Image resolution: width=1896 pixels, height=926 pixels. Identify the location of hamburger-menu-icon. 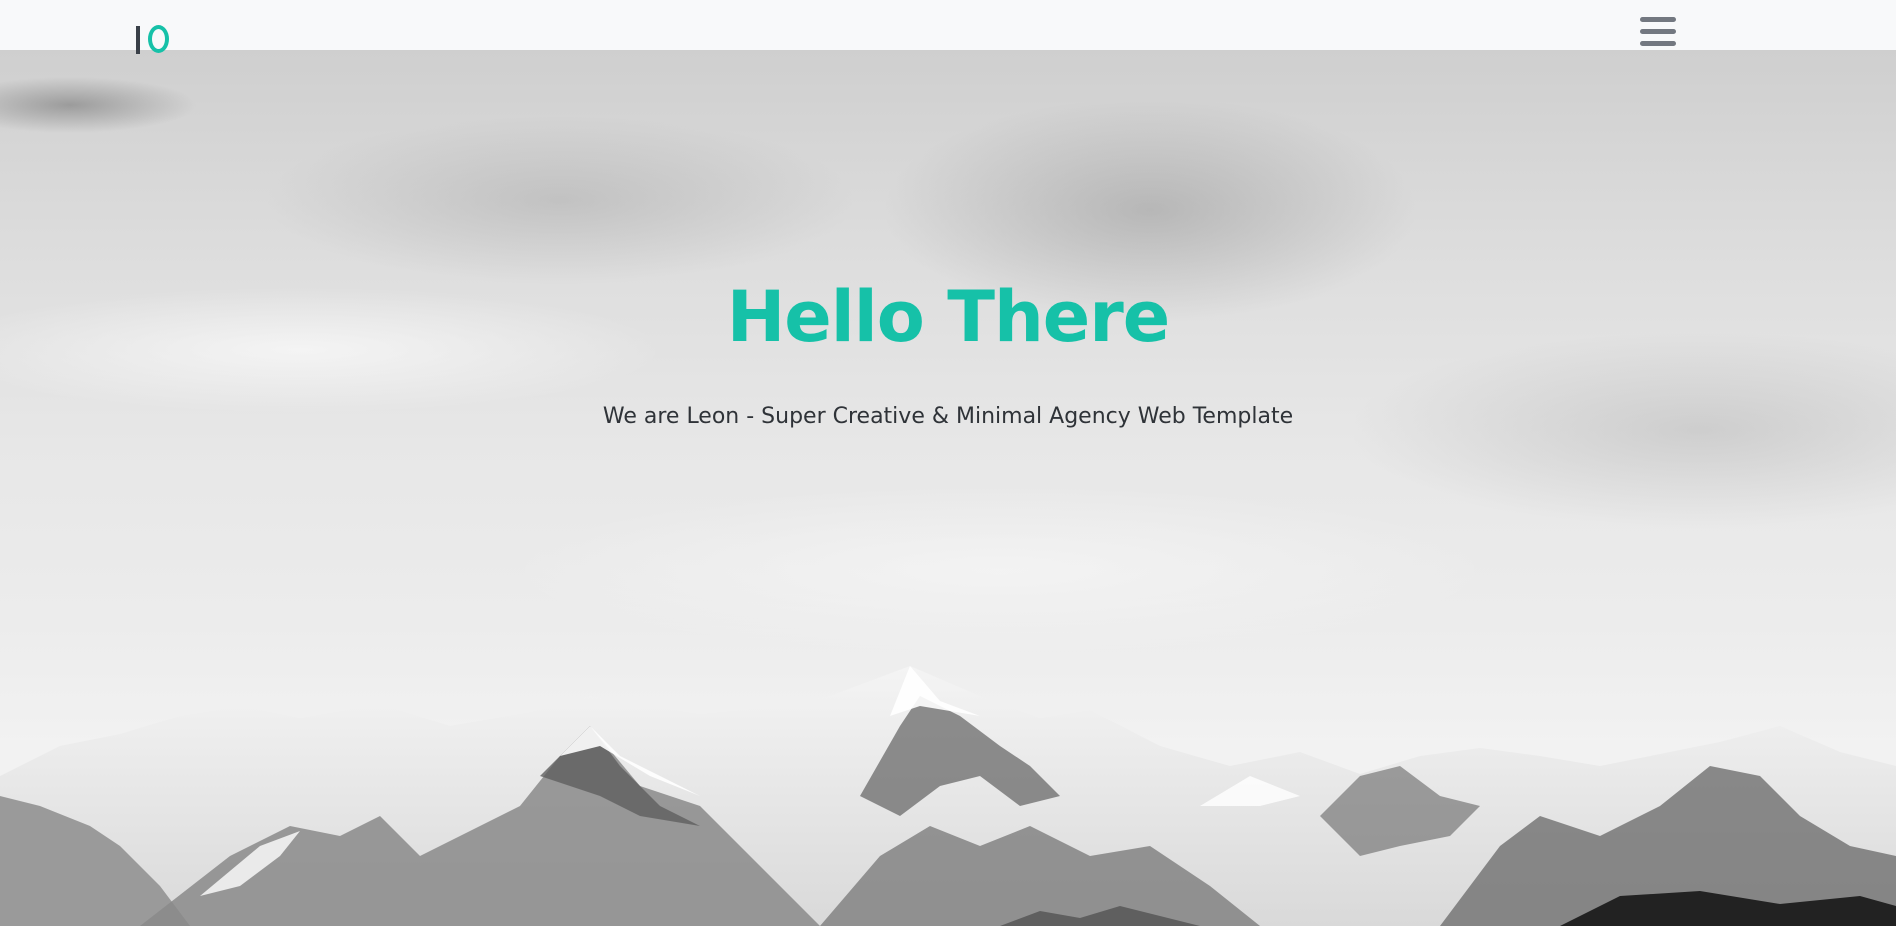
(1658, 33).